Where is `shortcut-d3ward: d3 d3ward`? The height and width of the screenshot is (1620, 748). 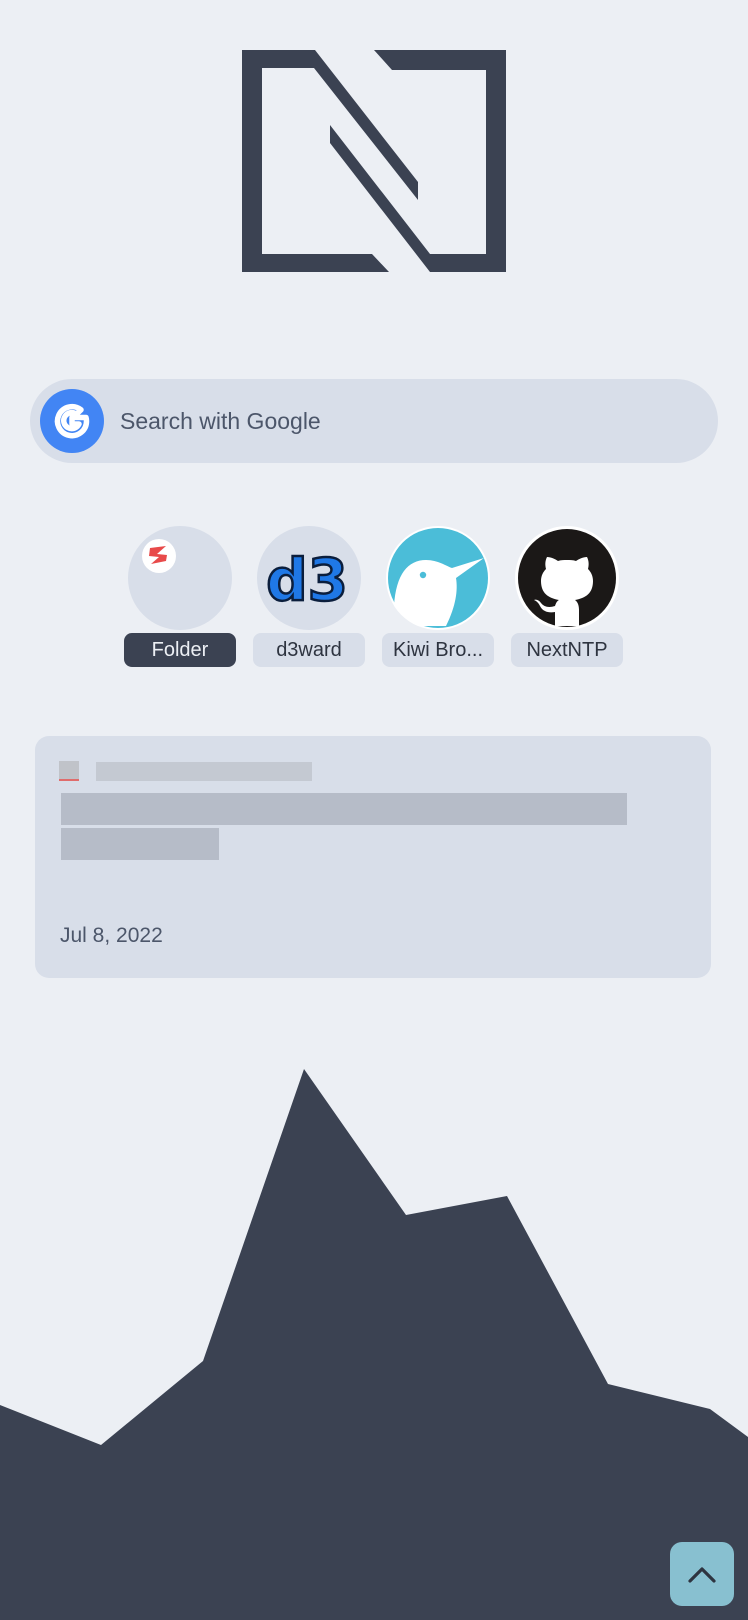
shortcut-d3ward: d3 d3ward is located at coordinates (309, 597).